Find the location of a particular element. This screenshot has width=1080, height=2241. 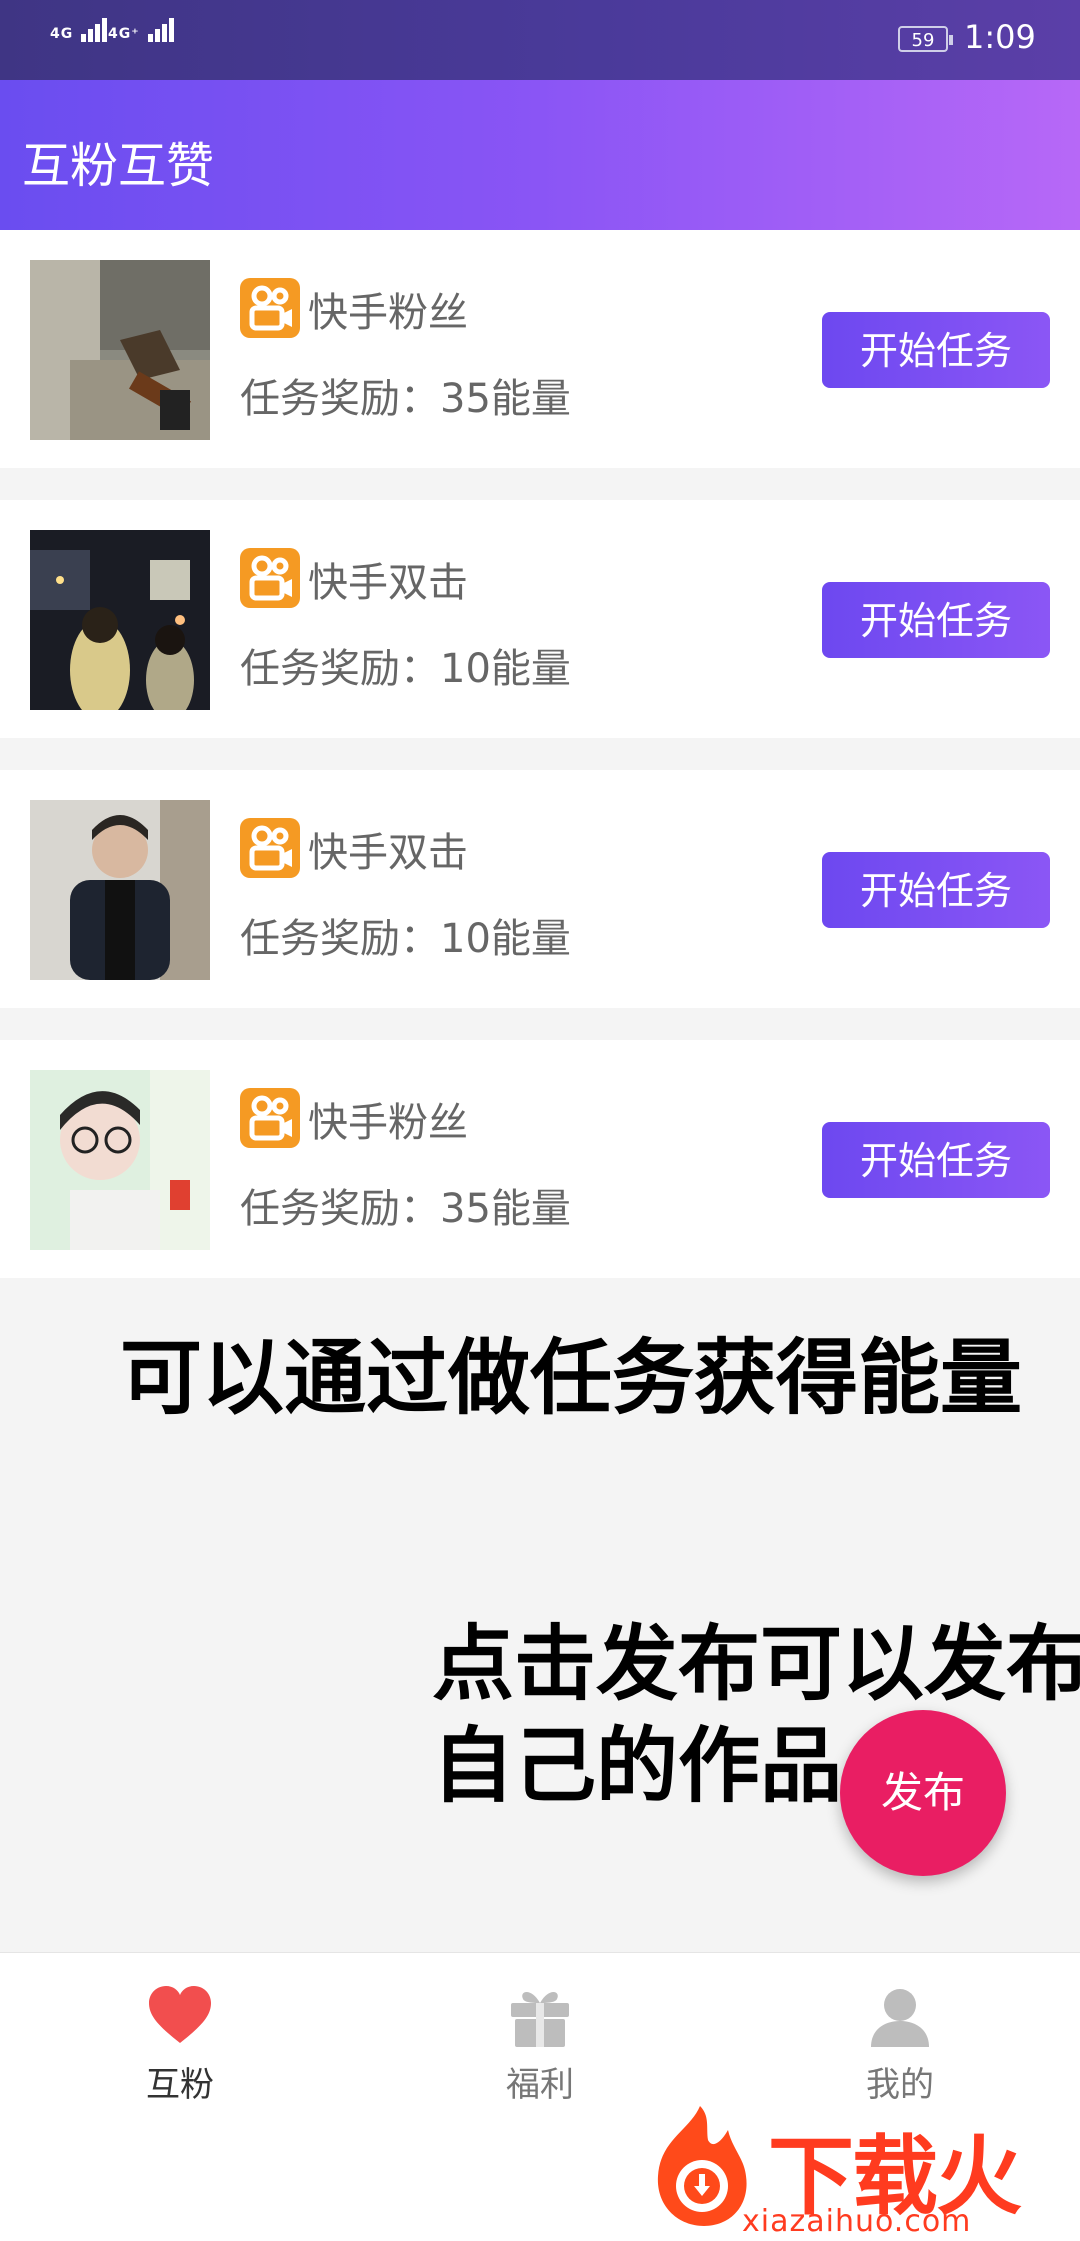

nav-item-mutual-follow: 互粉 is located at coordinates (180, 2033).